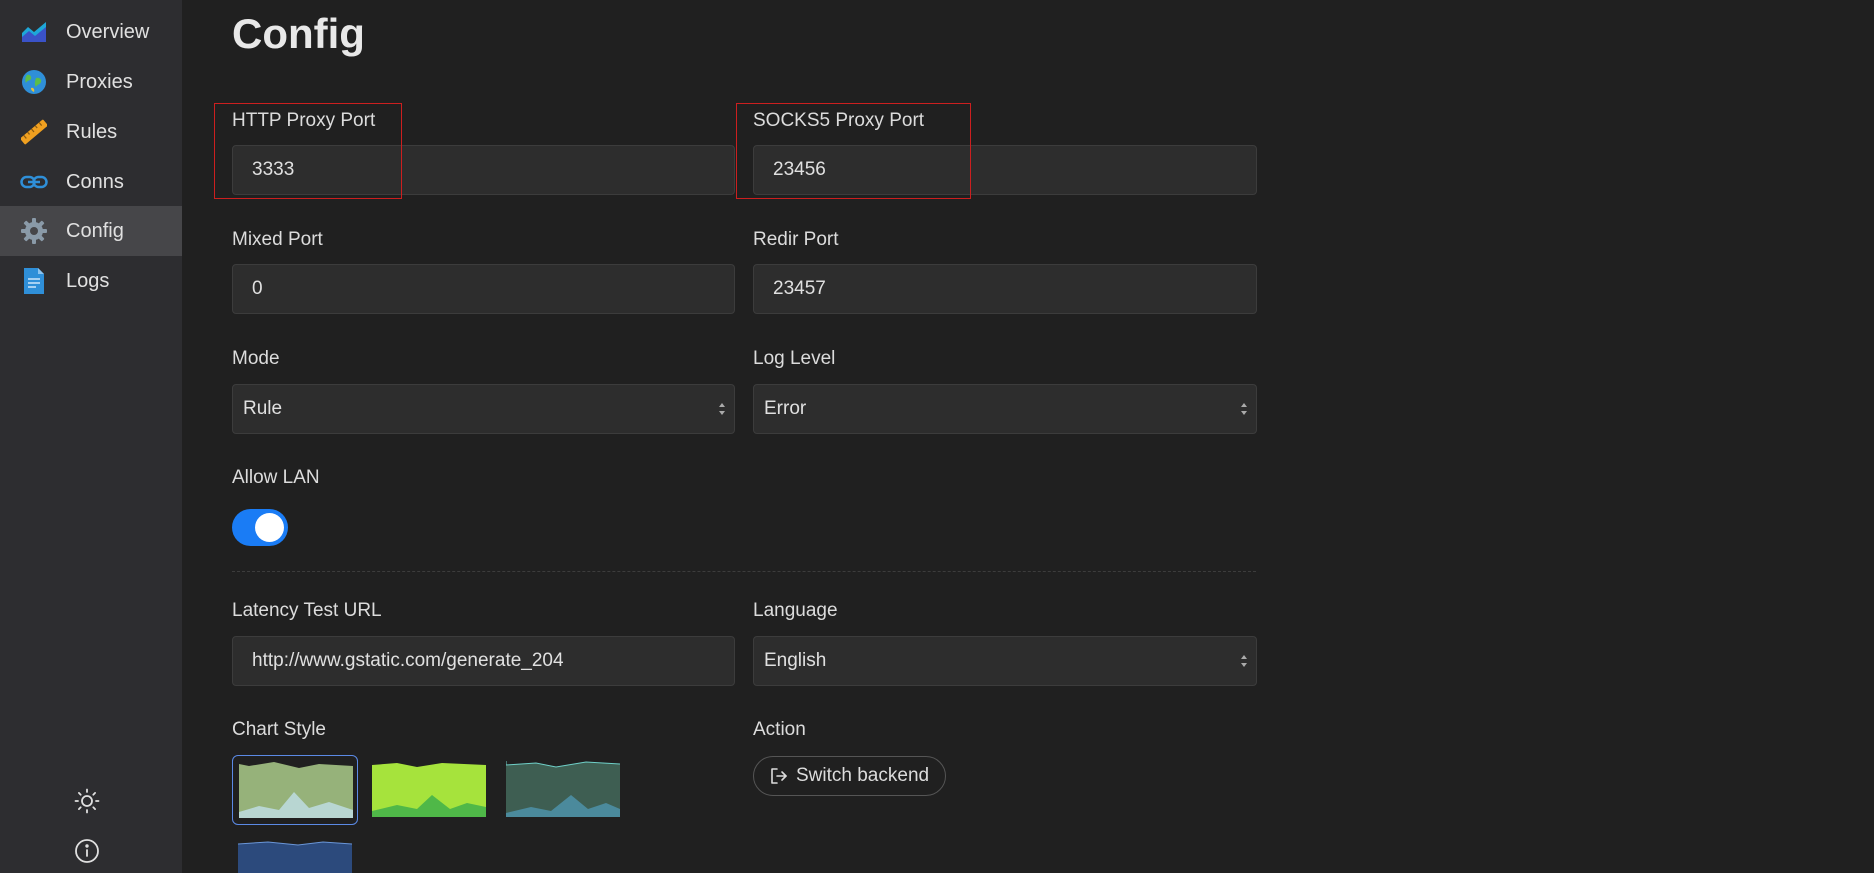  Describe the element at coordinates (307, 610) in the screenshot. I see `latency-url-label: Latency Test URL` at that location.